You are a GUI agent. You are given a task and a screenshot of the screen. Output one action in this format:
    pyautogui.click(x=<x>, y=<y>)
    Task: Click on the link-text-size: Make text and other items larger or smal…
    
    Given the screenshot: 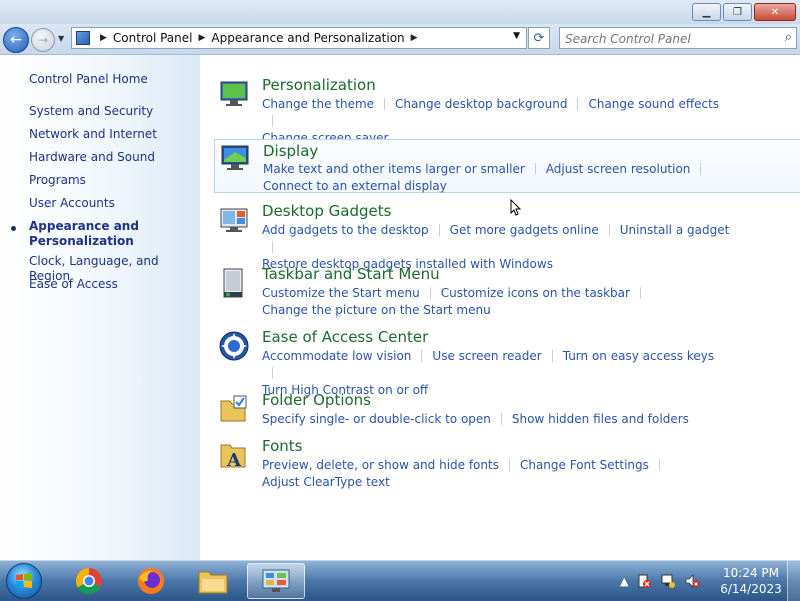 What is the action you would take?
    pyautogui.click(x=394, y=169)
    